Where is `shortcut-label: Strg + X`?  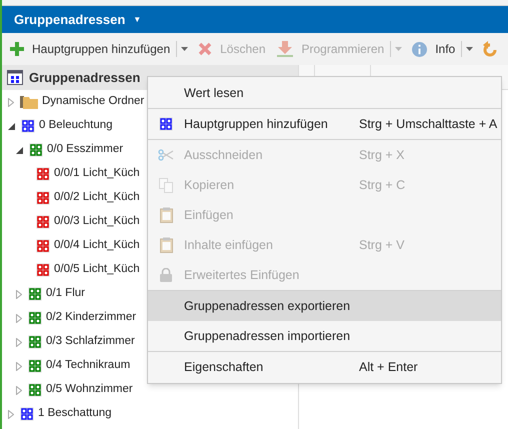 shortcut-label: Strg + X is located at coordinates (382, 155).